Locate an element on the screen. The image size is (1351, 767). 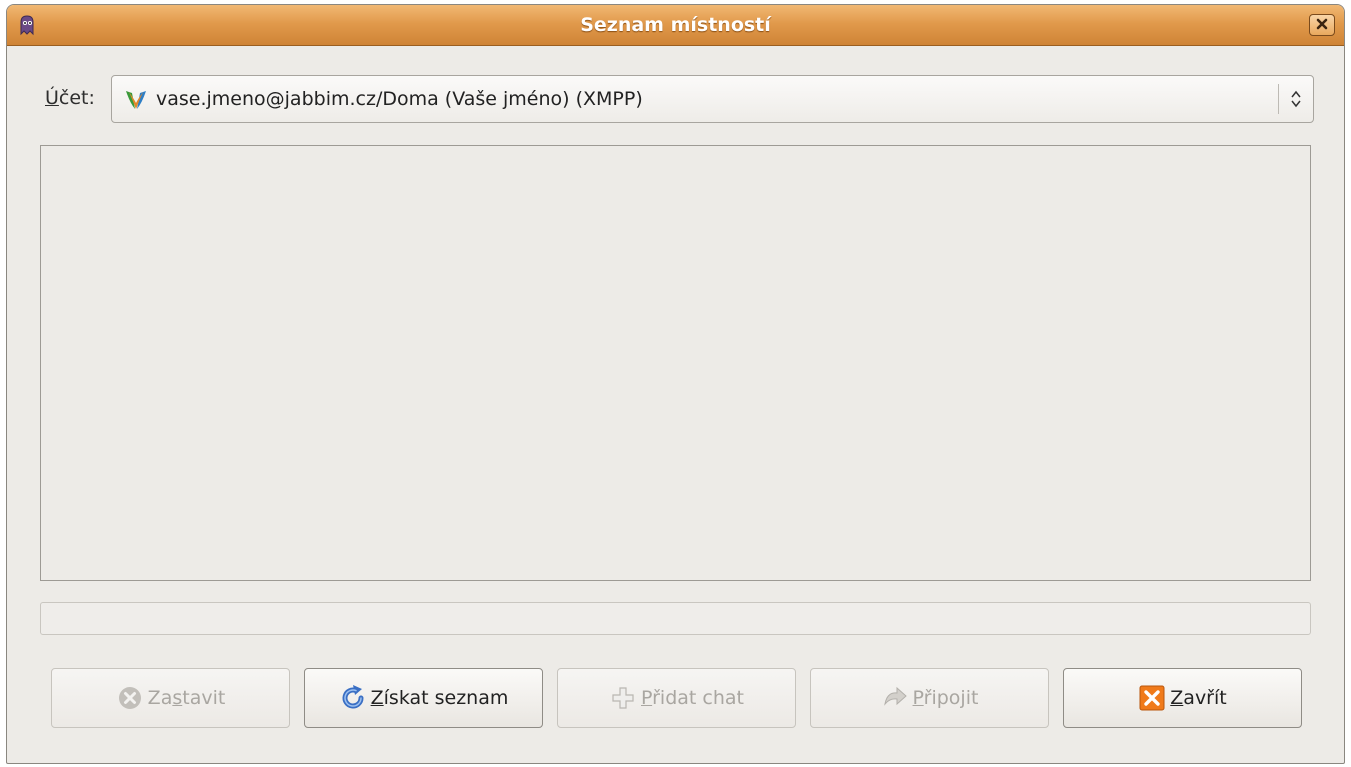
window-close-button is located at coordinates (1322, 25).